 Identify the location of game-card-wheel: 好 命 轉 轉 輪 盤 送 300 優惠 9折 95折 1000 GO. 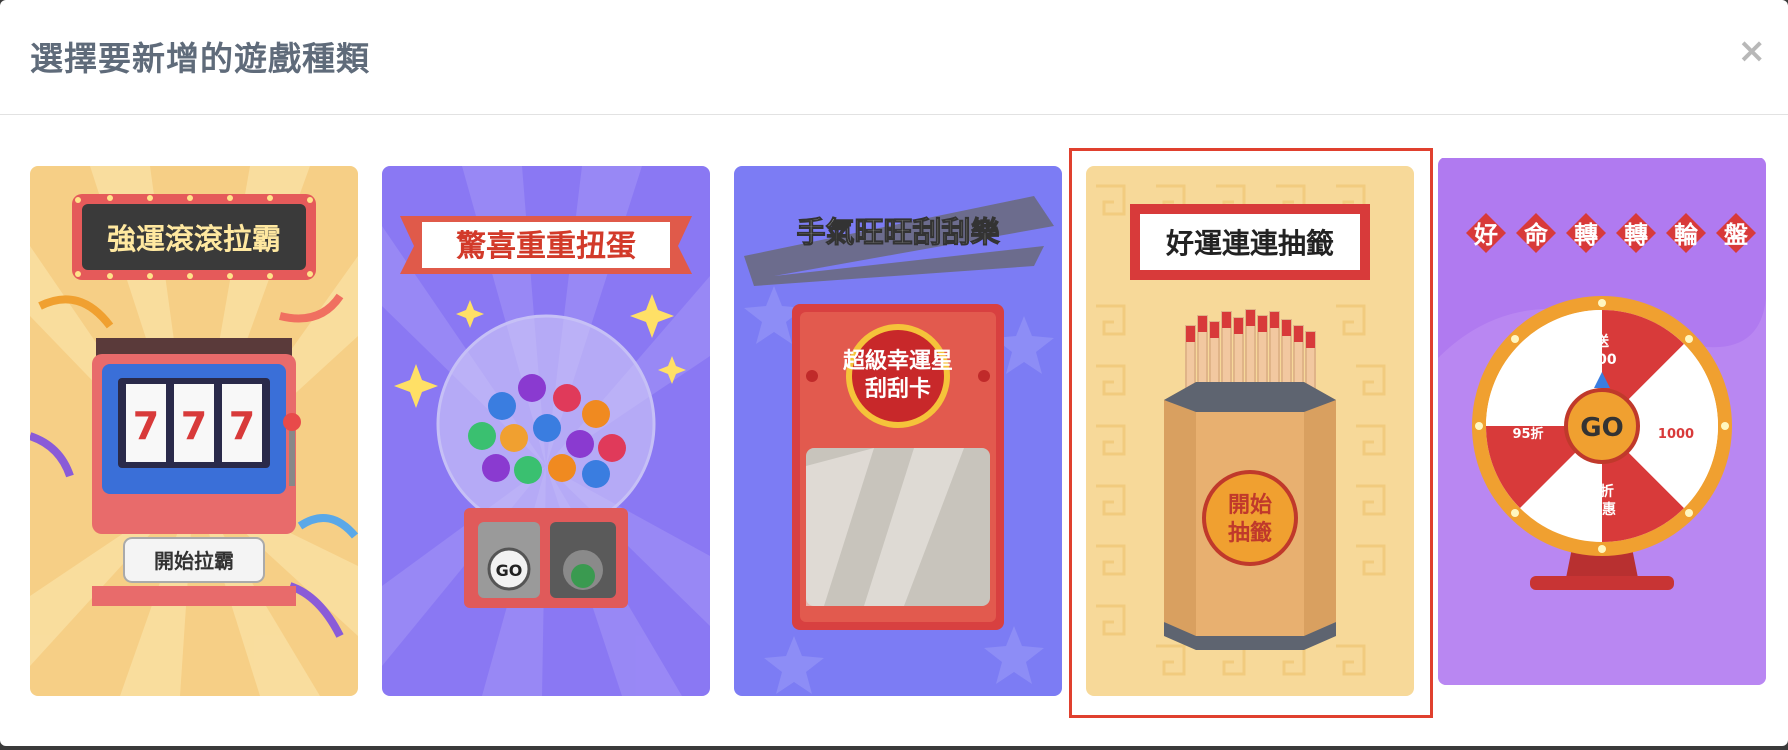
(1602, 421).